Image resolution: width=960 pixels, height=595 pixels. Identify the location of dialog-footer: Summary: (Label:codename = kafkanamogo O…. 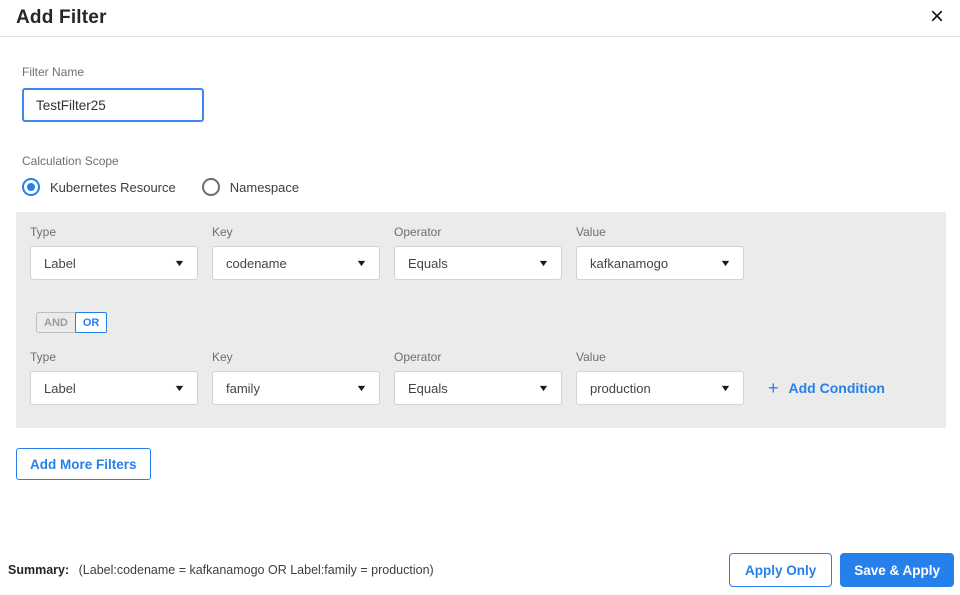
(480, 570).